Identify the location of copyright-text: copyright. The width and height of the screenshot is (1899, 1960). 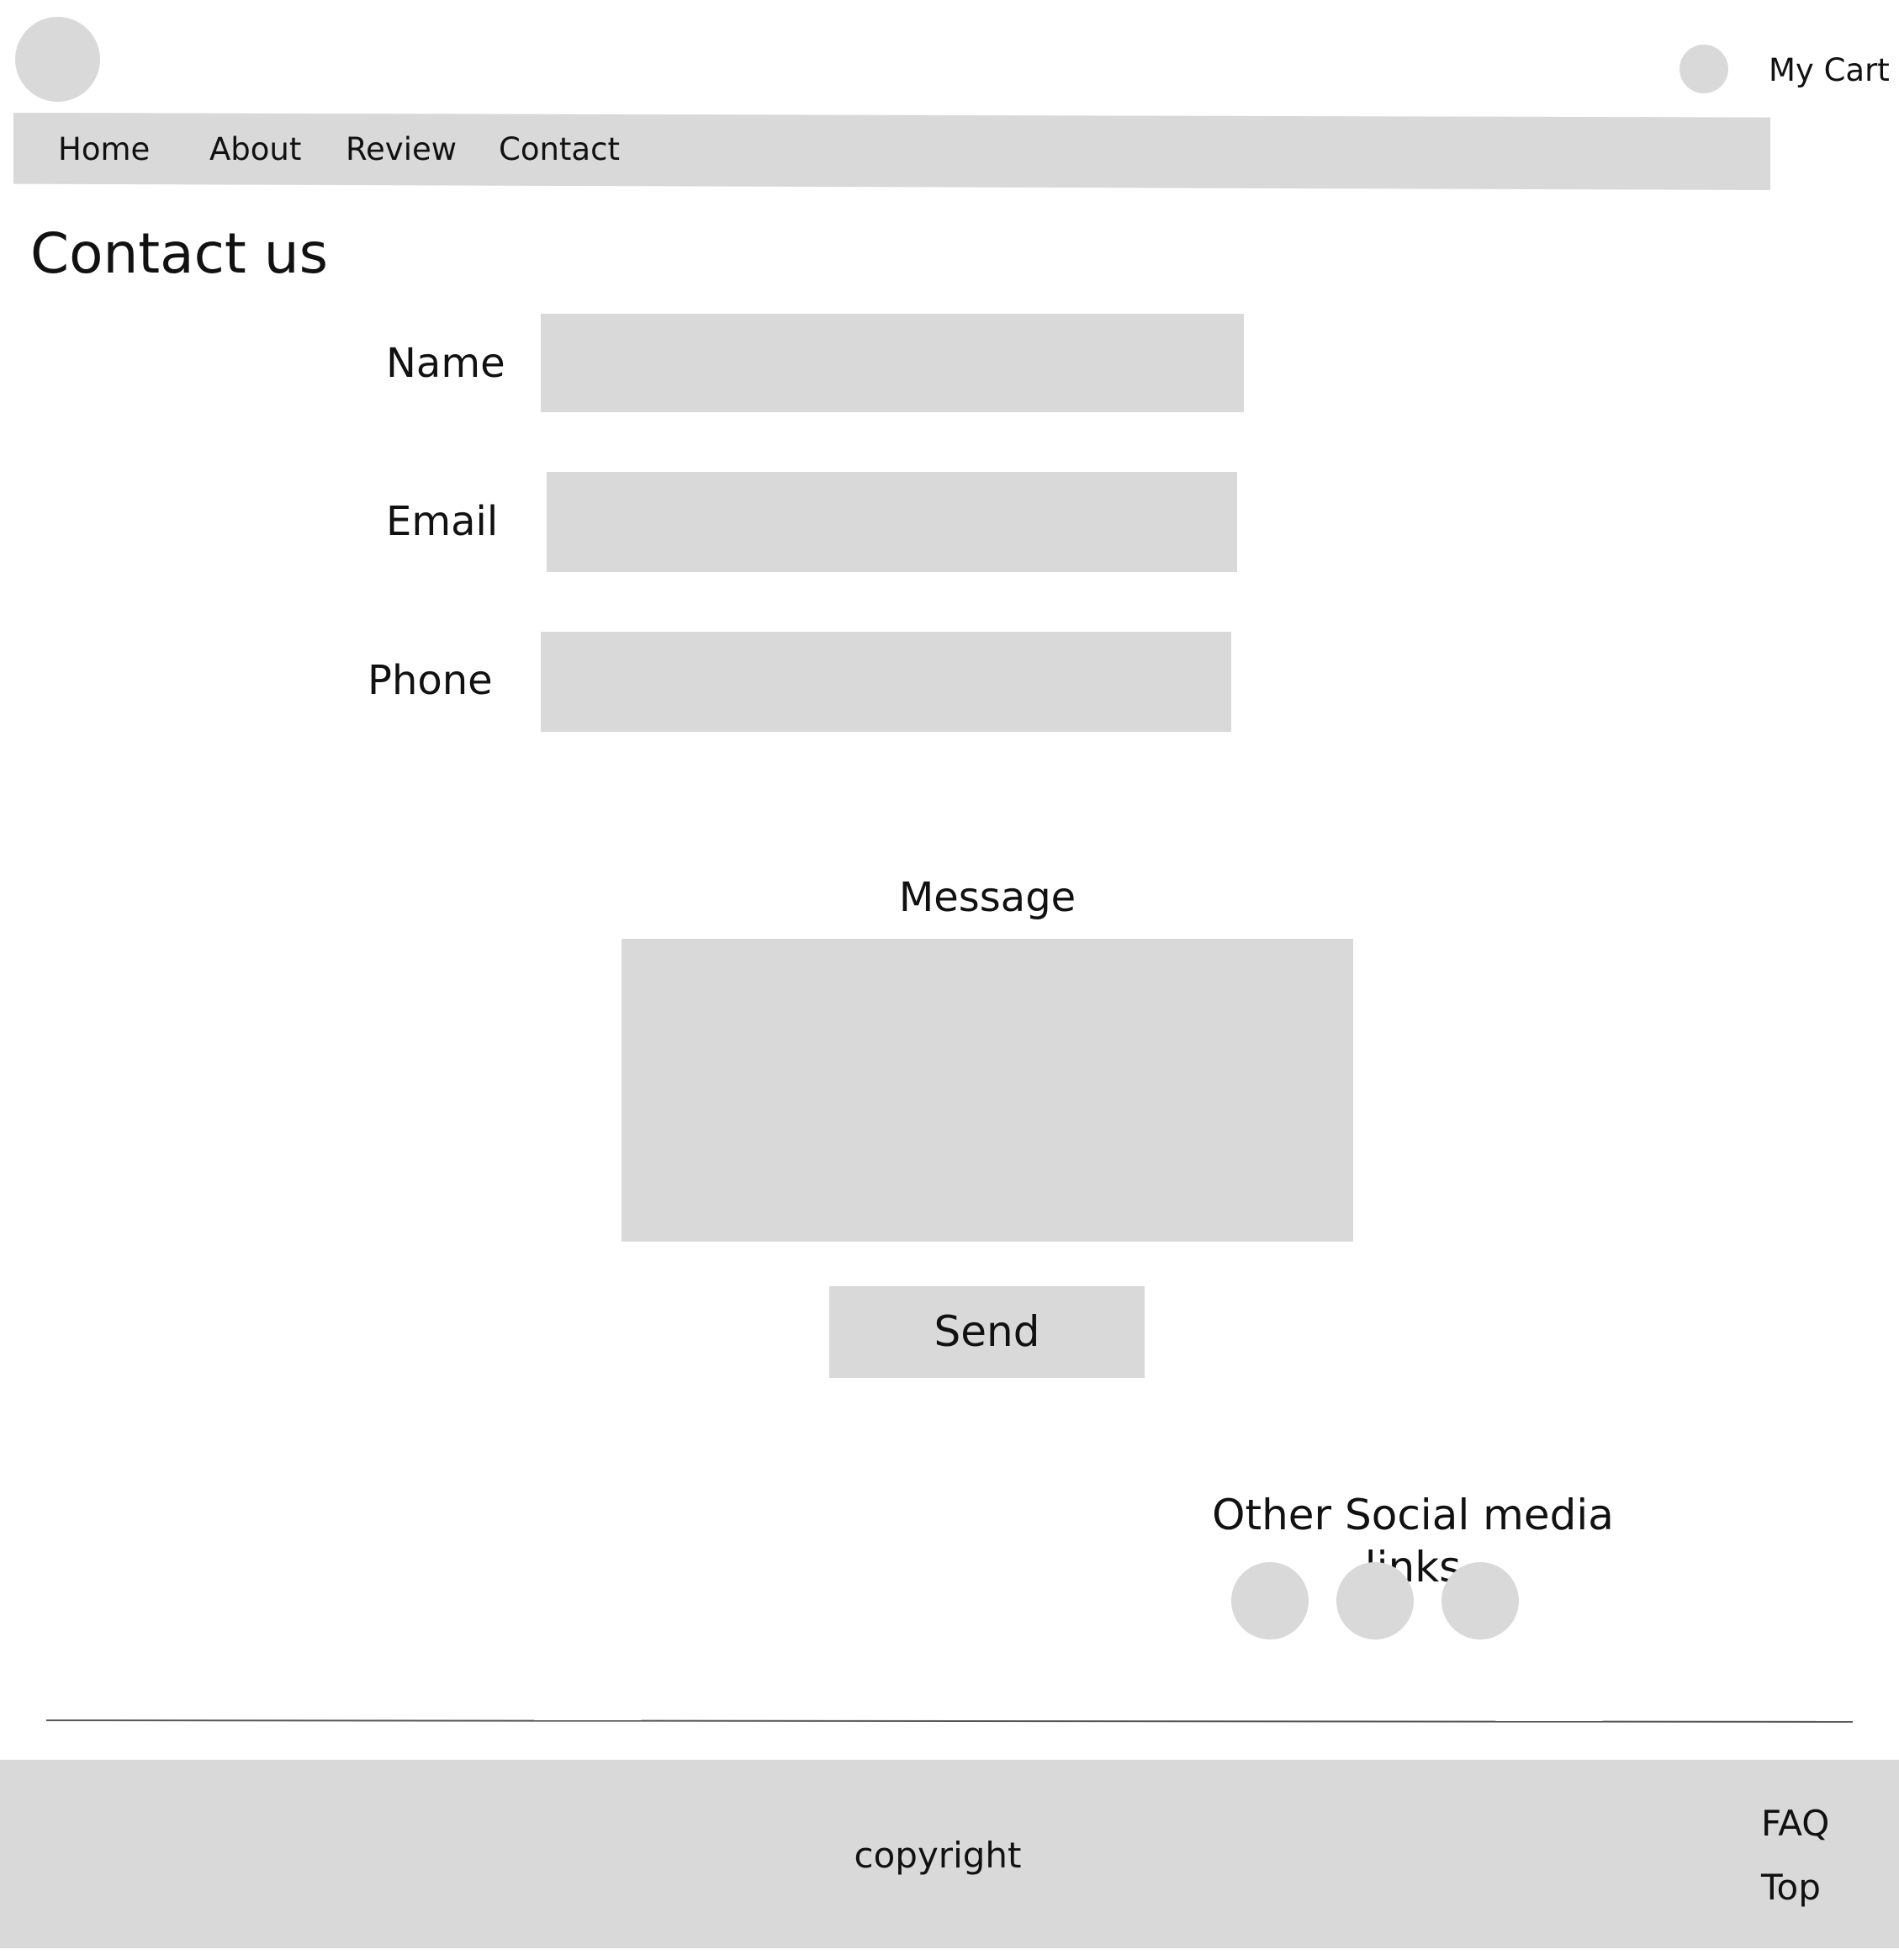
(938, 1855).